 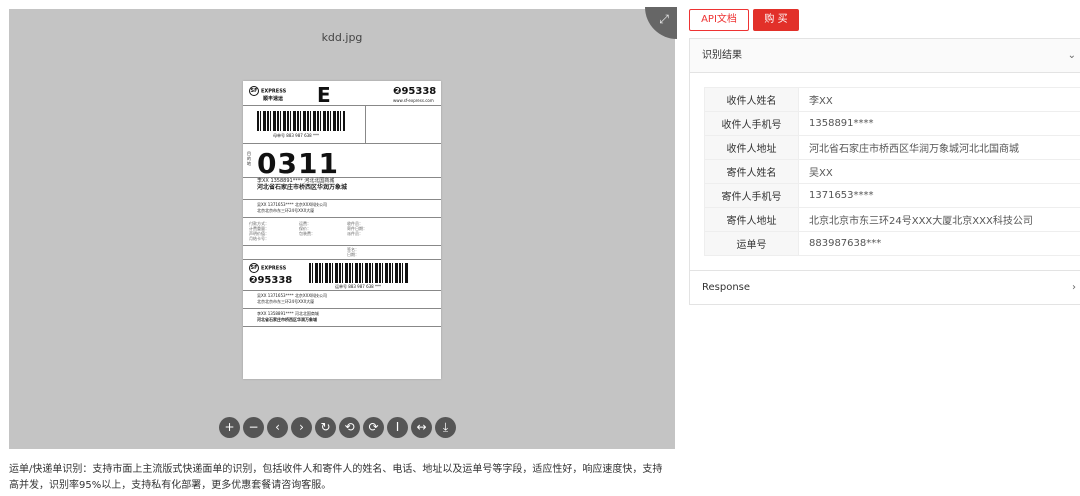 What do you see at coordinates (421, 427) in the screenshot?
I see `fit-width-icon: ↔` at bounding box center [421, 427].